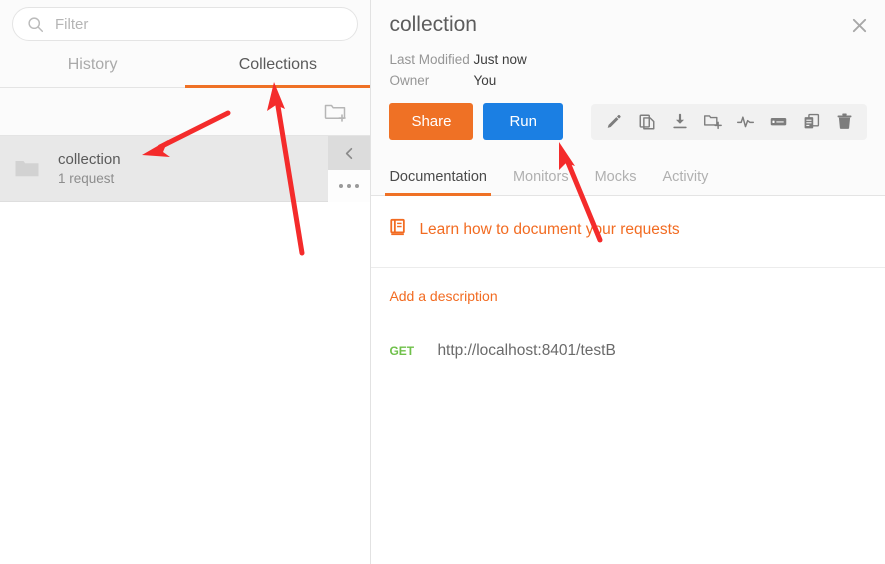  What do you see at coordinates (438, 182) in the screenshot?
I see `tab-documentation: Documentation` at bounding box center [438, 182].